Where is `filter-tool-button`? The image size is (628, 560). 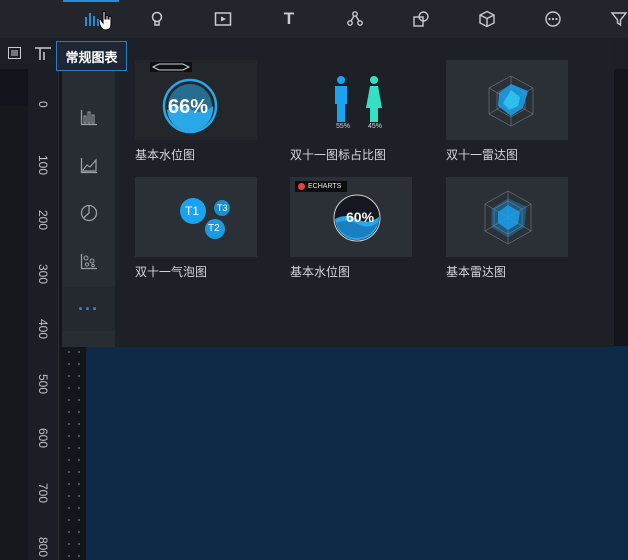
filter-tool-button is located at coordinates (613, 19).